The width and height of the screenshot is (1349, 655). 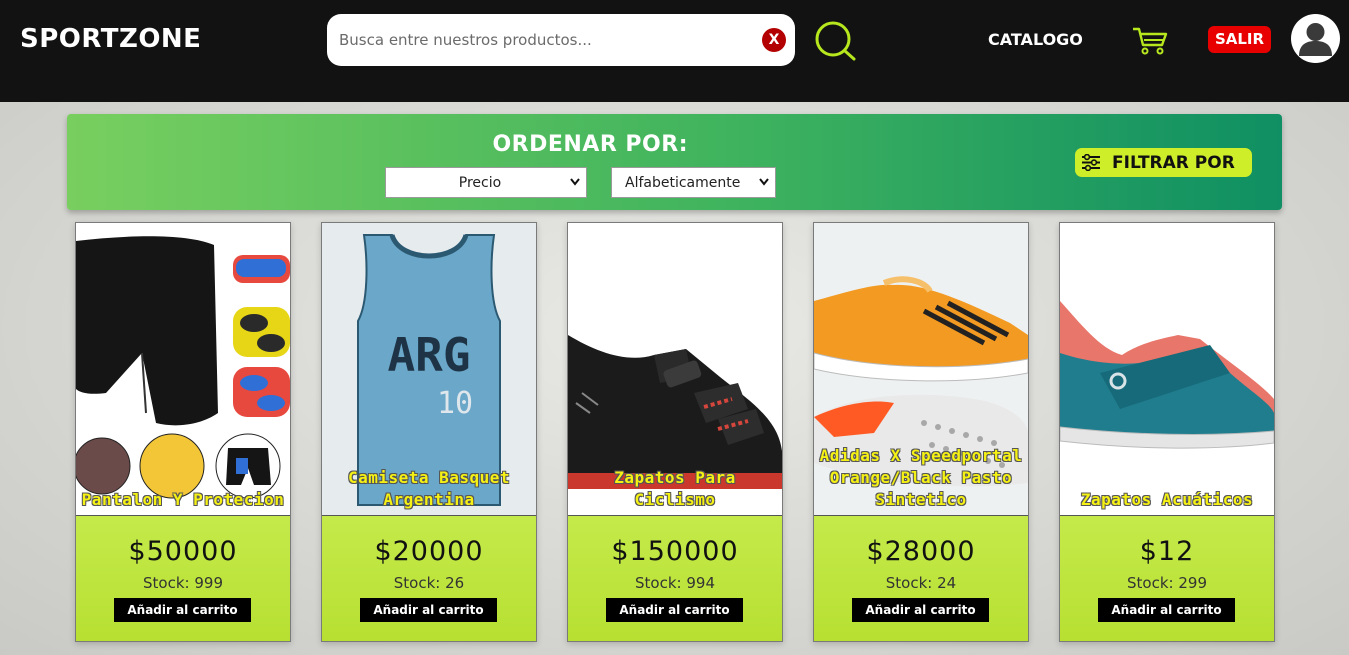 I want to click on product-info: $150000 Stock: 994 Añadir al carrito, so click(x=675, y=578).